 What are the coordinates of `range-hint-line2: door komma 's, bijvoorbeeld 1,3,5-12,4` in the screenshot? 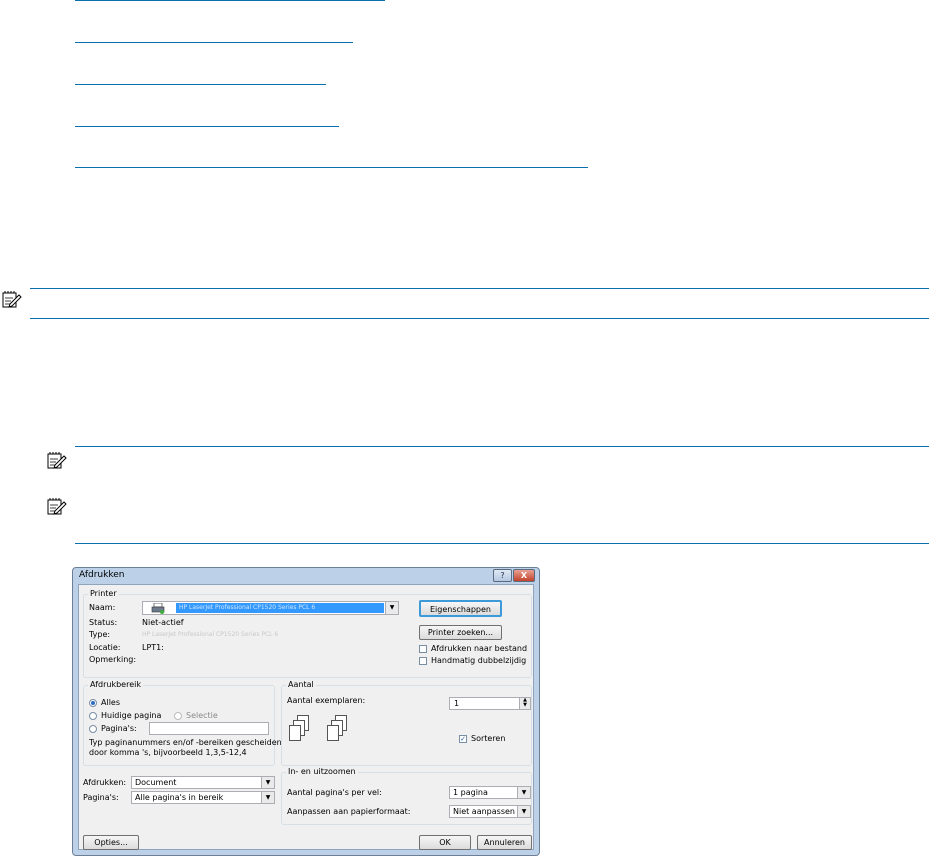 It's located at (168, 752).